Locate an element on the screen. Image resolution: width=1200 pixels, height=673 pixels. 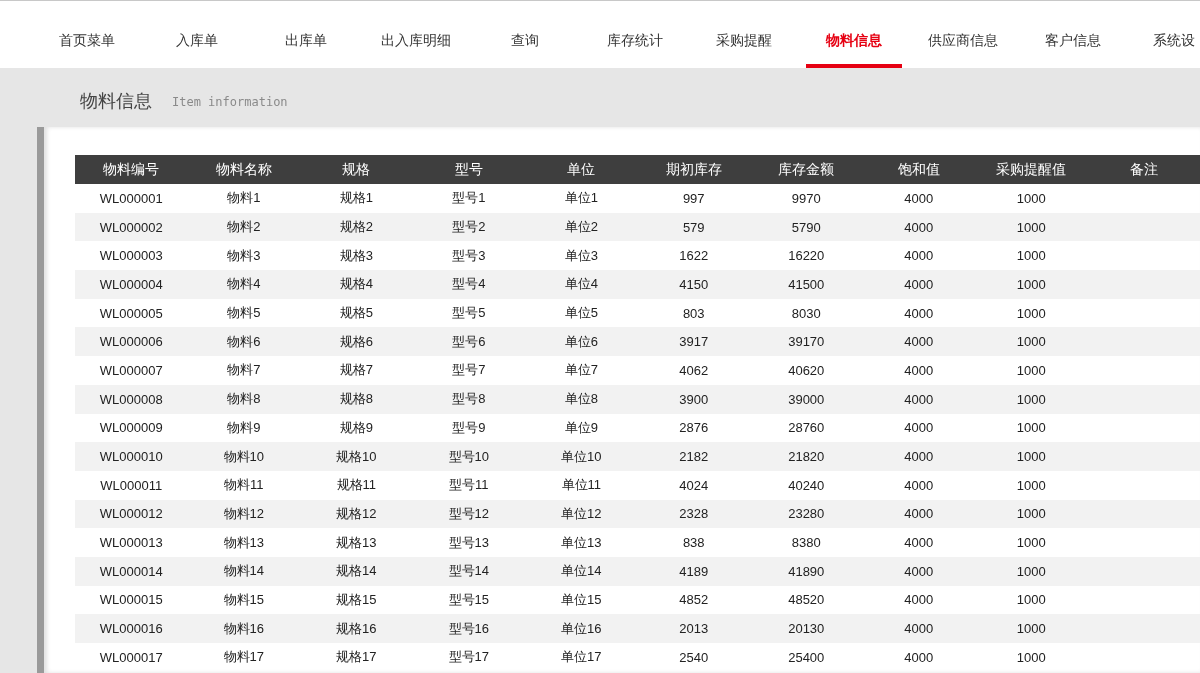
table-cell: 物料12 is located at coordinates (243, 514).